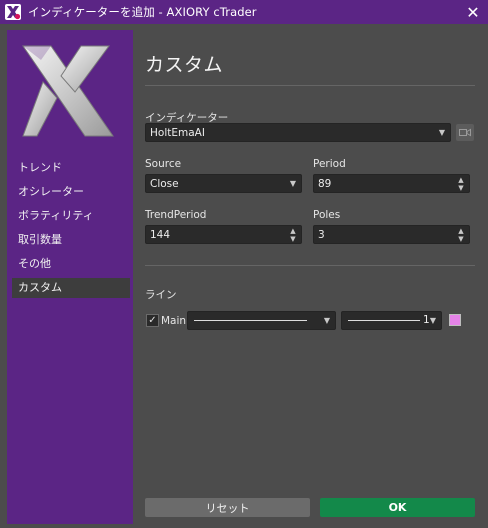 Image resolution: width=488 pixels, height=528 pixels. I want to click on line-thickness-select: 1 ▼, so click(391, 320).